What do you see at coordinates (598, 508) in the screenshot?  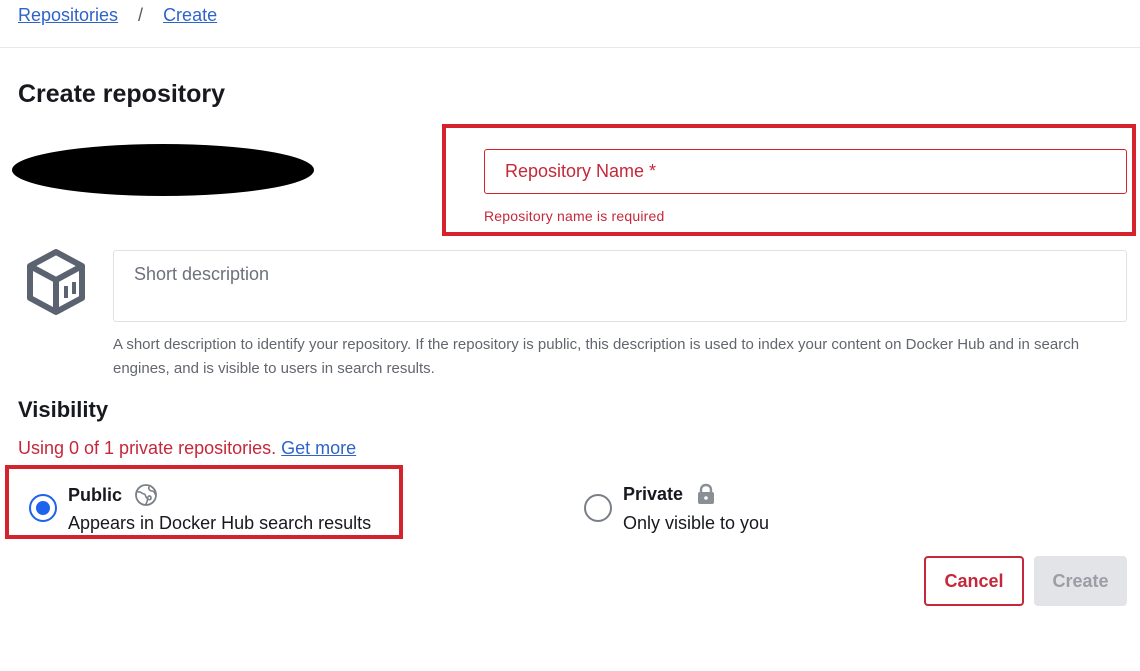 I see `private-radio` at bounding box center [598, 508].